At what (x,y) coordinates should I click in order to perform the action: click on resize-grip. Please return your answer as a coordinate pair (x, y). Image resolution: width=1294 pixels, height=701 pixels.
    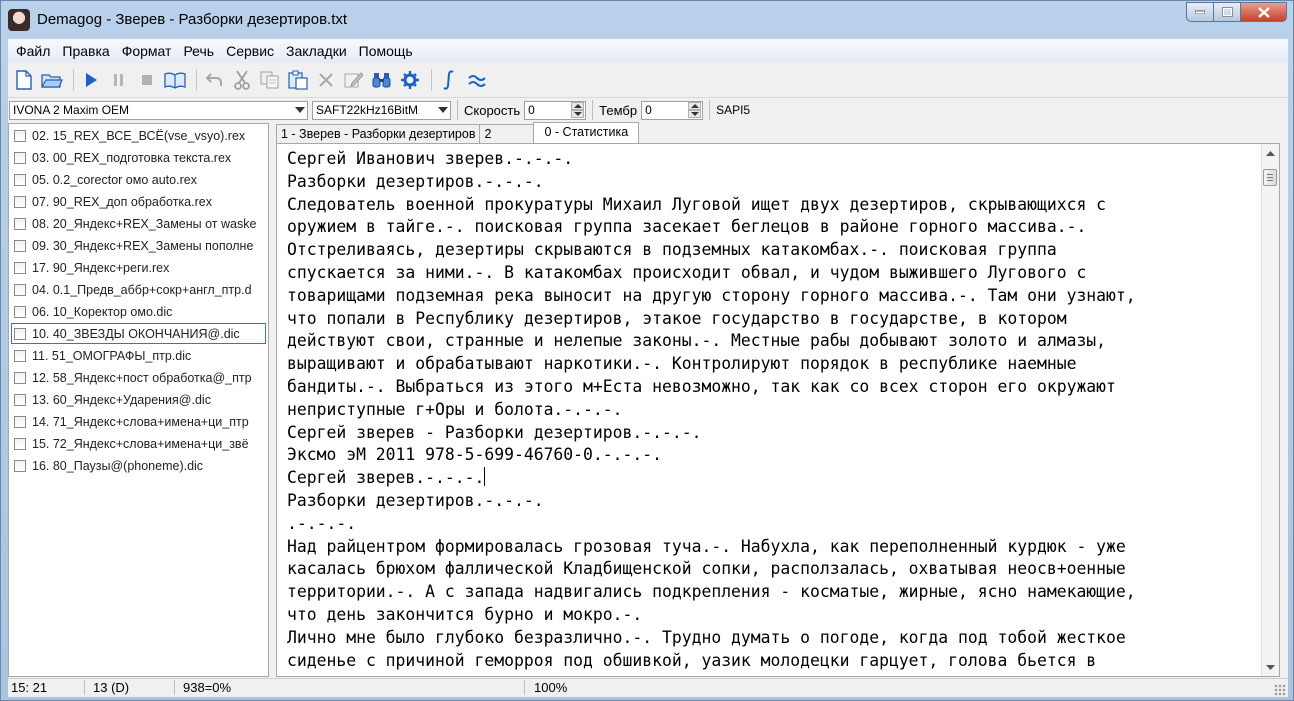
    Looking at the image, I should click on (1280, 690).